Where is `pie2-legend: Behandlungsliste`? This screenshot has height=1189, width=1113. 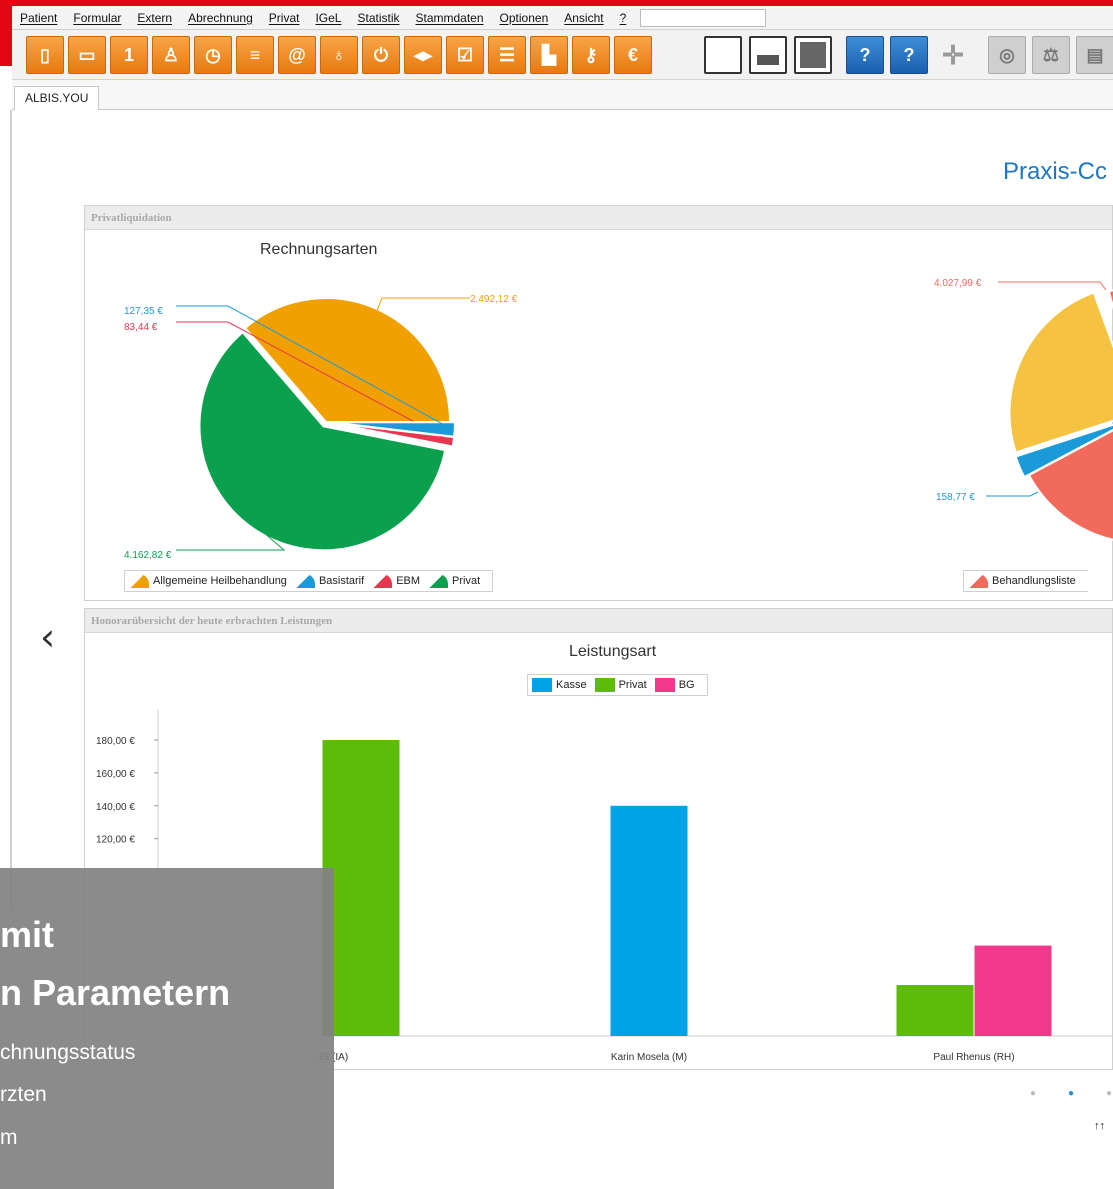
pie2-legend: Behandlungsliste is located at coordinates (1025, 581).